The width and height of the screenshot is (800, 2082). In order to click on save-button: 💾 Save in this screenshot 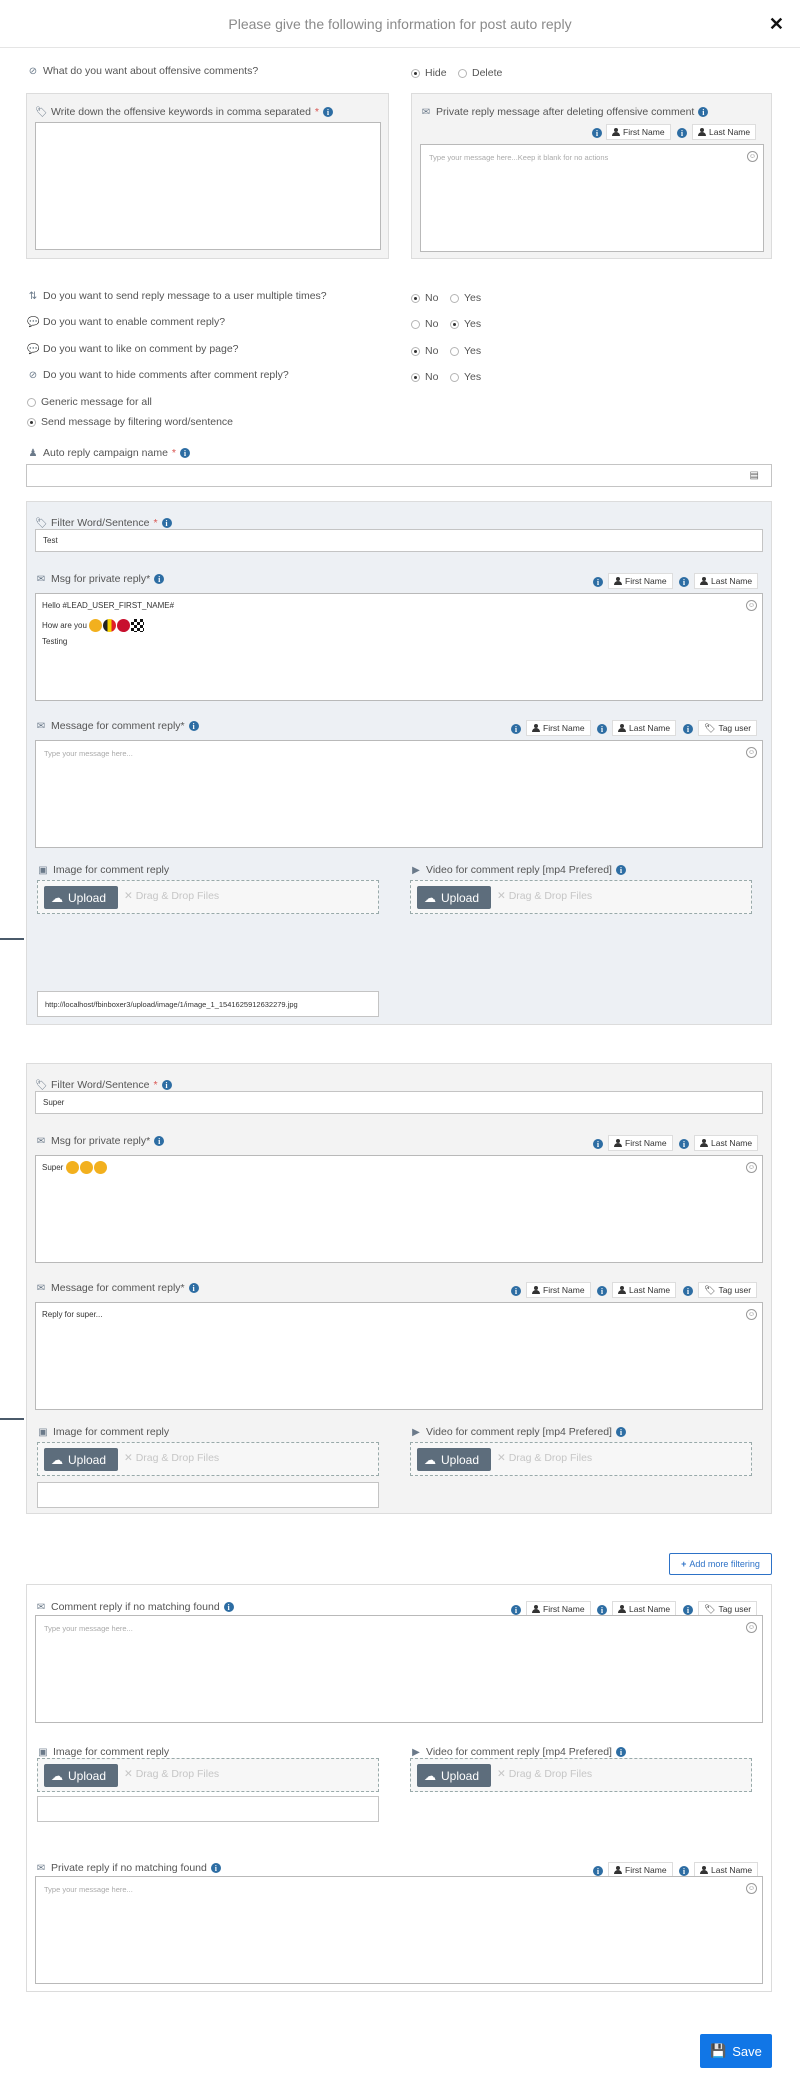, I will do `click(736, 2051)`.